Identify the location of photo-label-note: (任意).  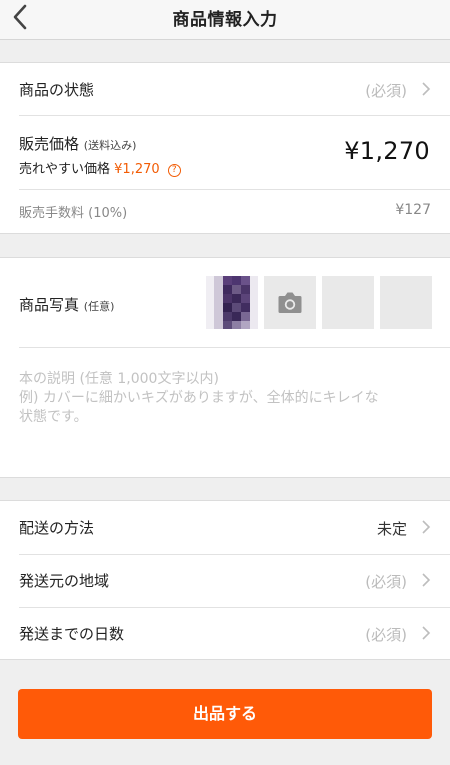
(99, 306).